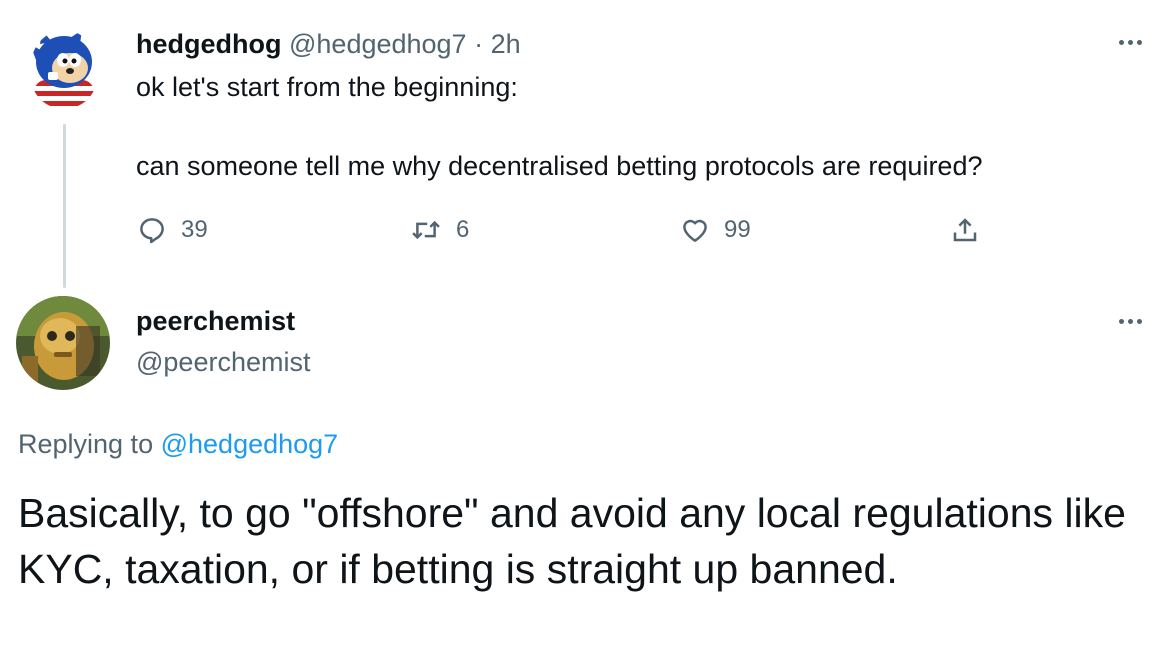 The height and width of the screenshot is (672, 1172). What do you see at coordinates (327, 87) in the screenshot?
I see `tweet1-text-line1: ok let's start from the beginning:` at bounding box center [327, 87].